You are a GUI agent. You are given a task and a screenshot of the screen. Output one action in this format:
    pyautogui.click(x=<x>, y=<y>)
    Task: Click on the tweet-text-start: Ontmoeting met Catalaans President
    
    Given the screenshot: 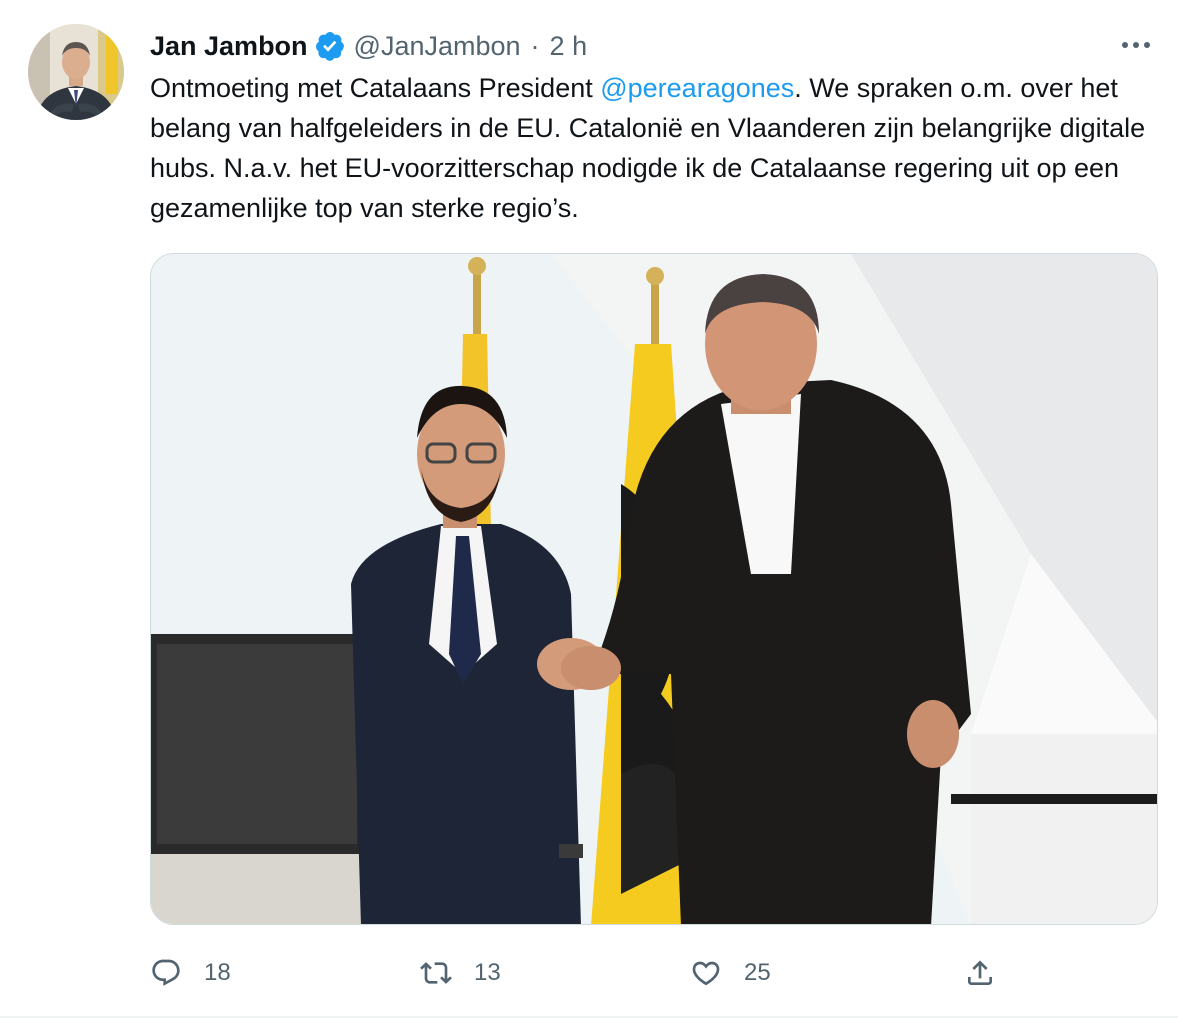 What is the action you would take?
    pyautogui.click(x=375, y=88)
    